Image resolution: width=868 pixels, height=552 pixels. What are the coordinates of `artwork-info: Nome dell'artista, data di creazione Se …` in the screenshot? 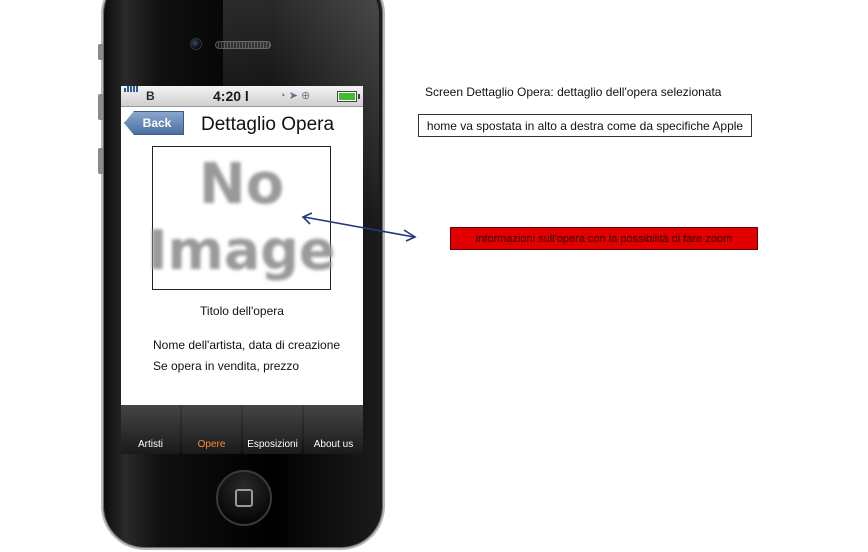 It's located at (248, 356).